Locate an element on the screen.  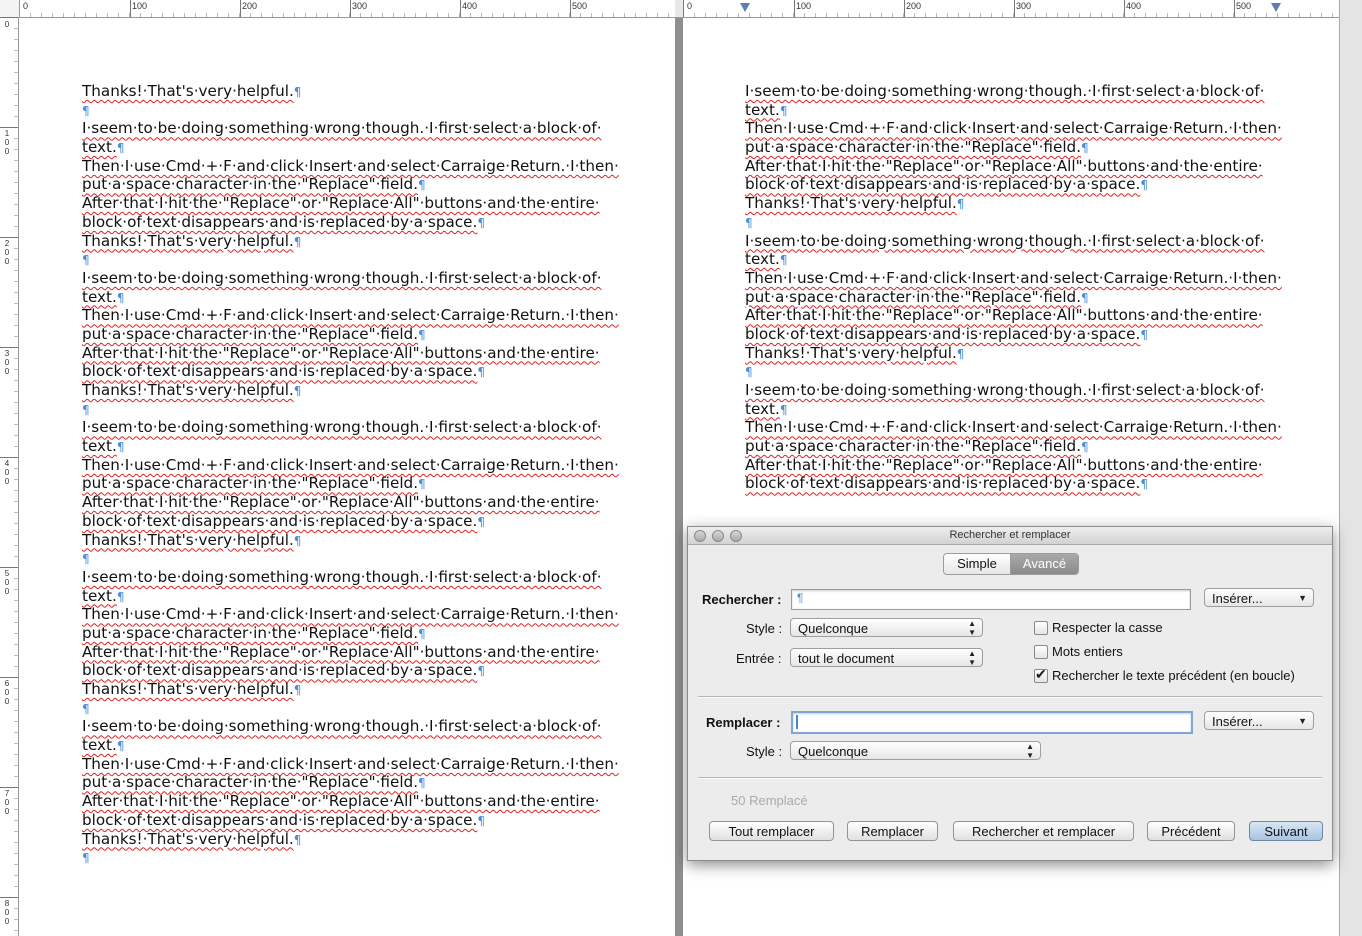
replace-insert-menu: Insérer... ▼ is located at coordinates (1259, 720).